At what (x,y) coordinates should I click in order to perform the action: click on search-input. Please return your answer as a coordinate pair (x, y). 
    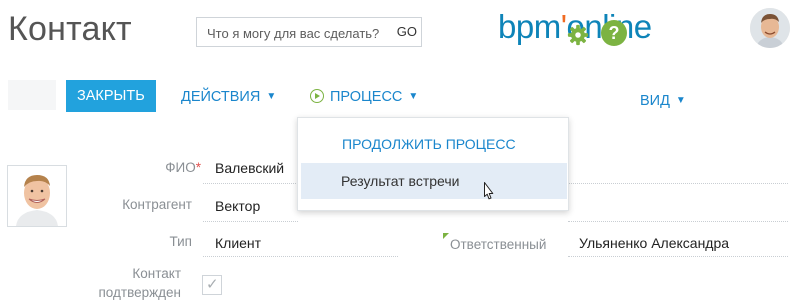
    Looking at the image, I should click on (296, 33).